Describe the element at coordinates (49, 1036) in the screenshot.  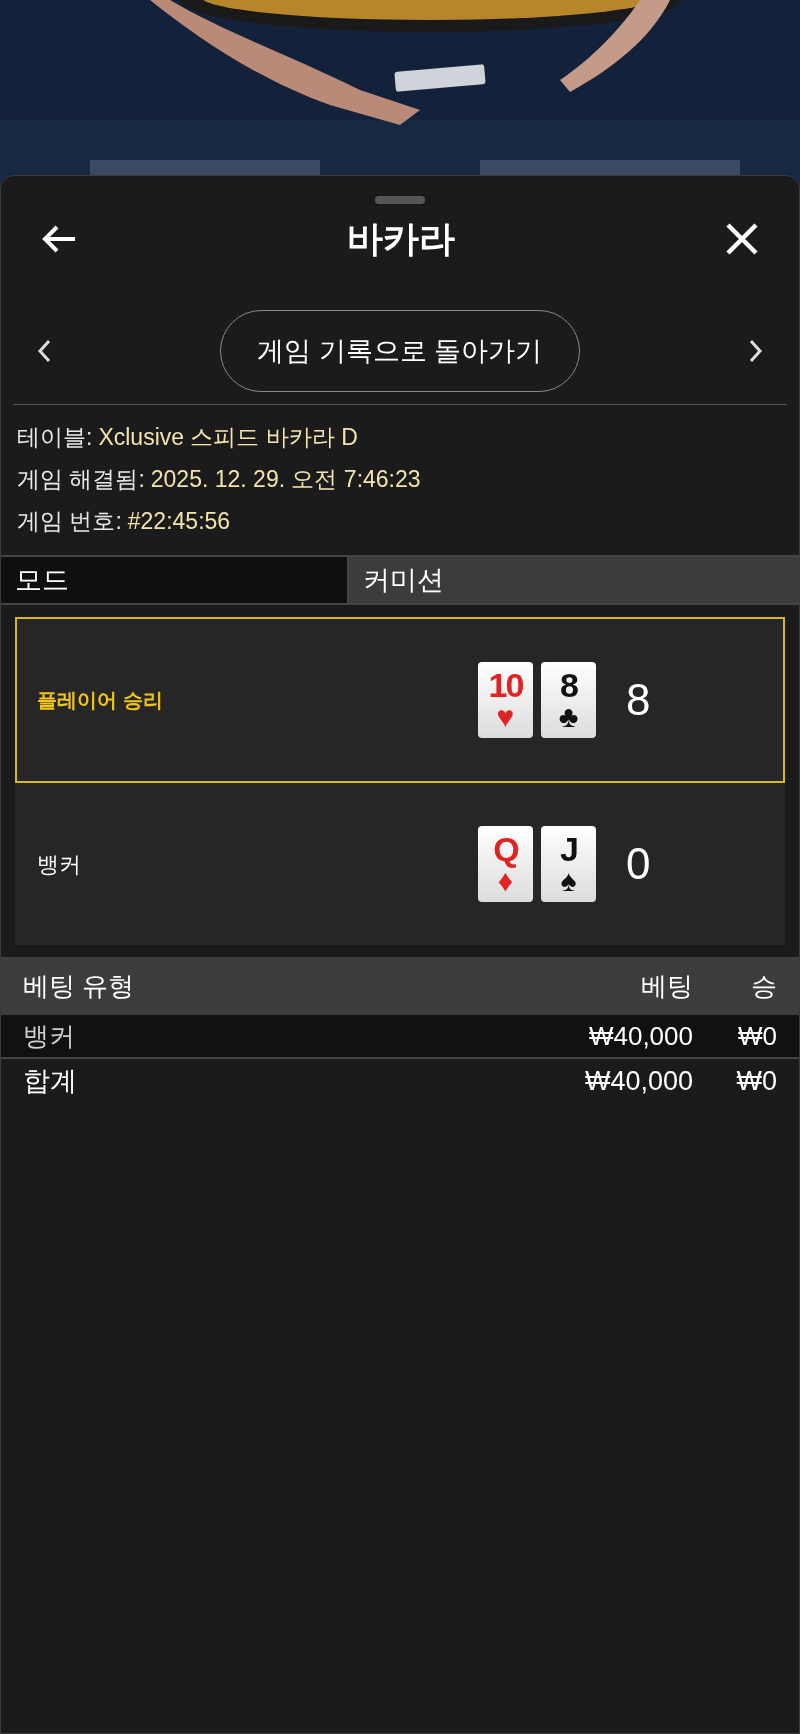
I see `table-cell-text: 뱅커` at that location.